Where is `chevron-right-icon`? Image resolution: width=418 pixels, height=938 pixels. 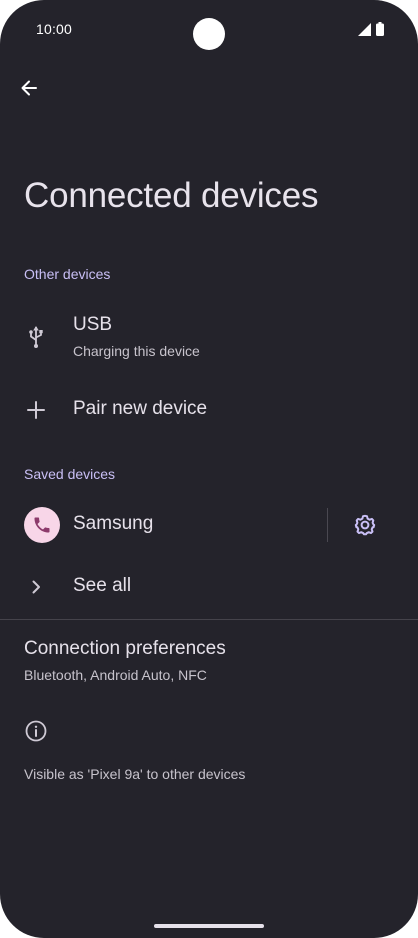
chevron-right-icon is located at coordinates (36, 587).